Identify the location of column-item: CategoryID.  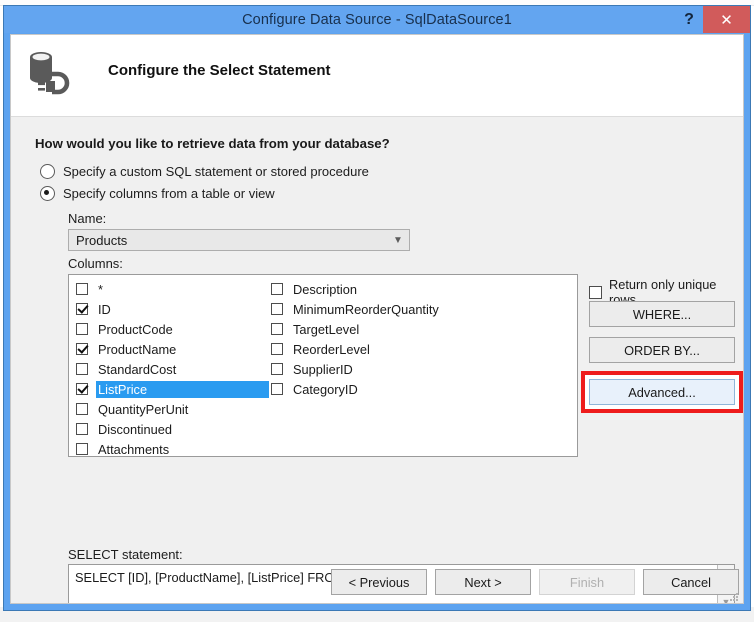
(394, 389).